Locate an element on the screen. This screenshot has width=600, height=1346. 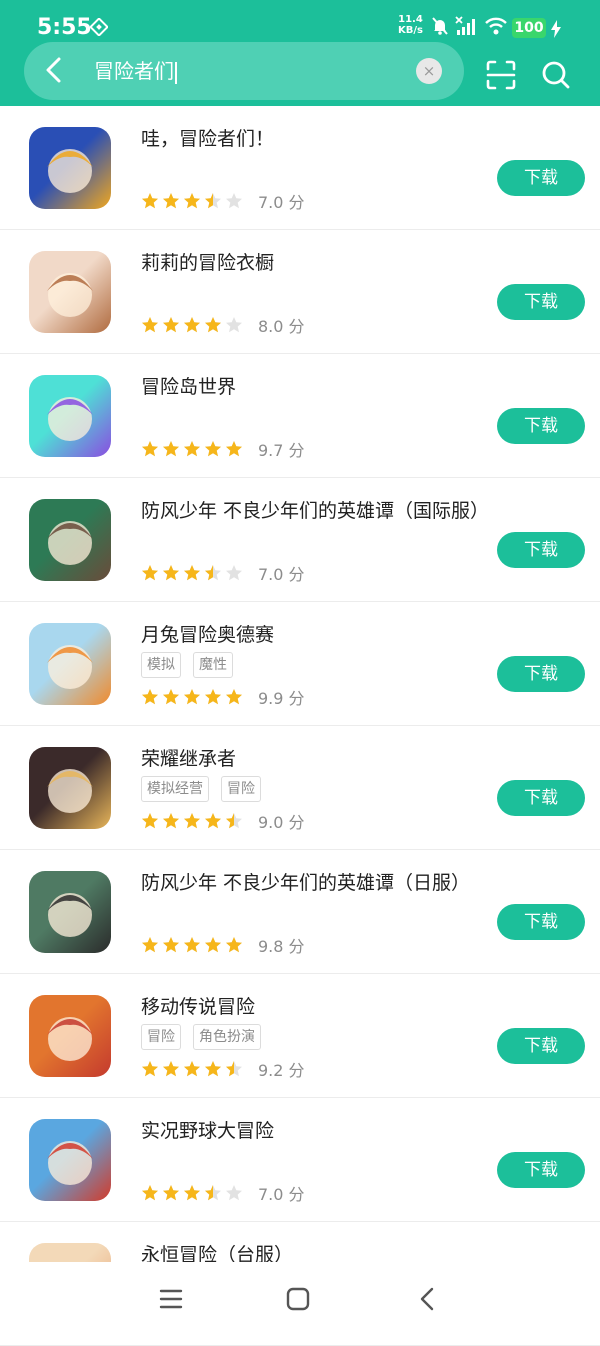
app-tag: 角色扮演 is located at coordinates (227, 1037).